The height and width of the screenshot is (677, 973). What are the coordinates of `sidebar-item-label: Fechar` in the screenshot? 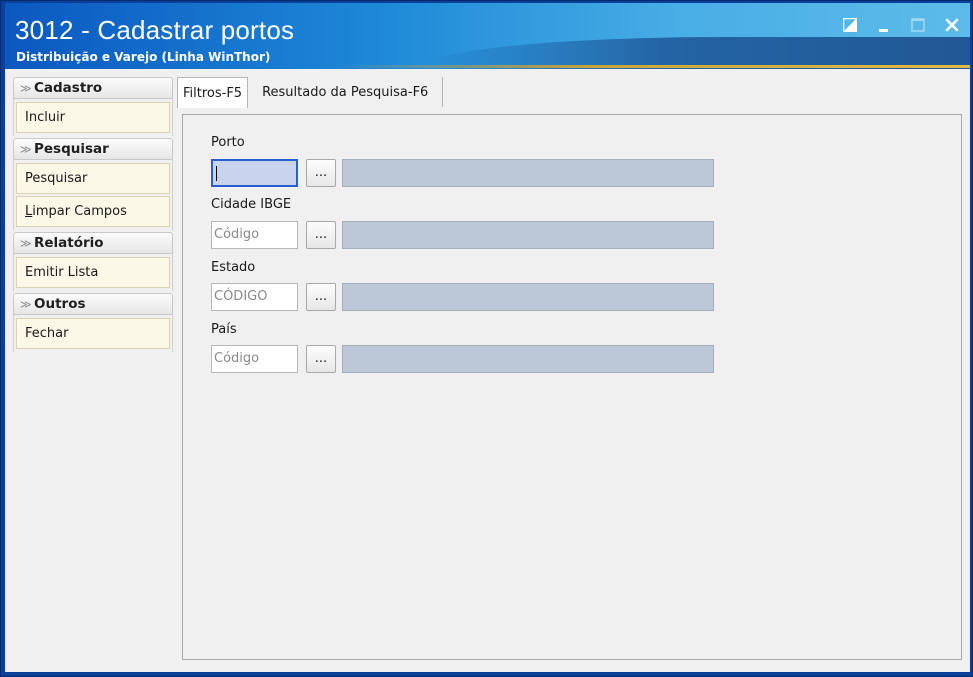 It's located at (47, 333).